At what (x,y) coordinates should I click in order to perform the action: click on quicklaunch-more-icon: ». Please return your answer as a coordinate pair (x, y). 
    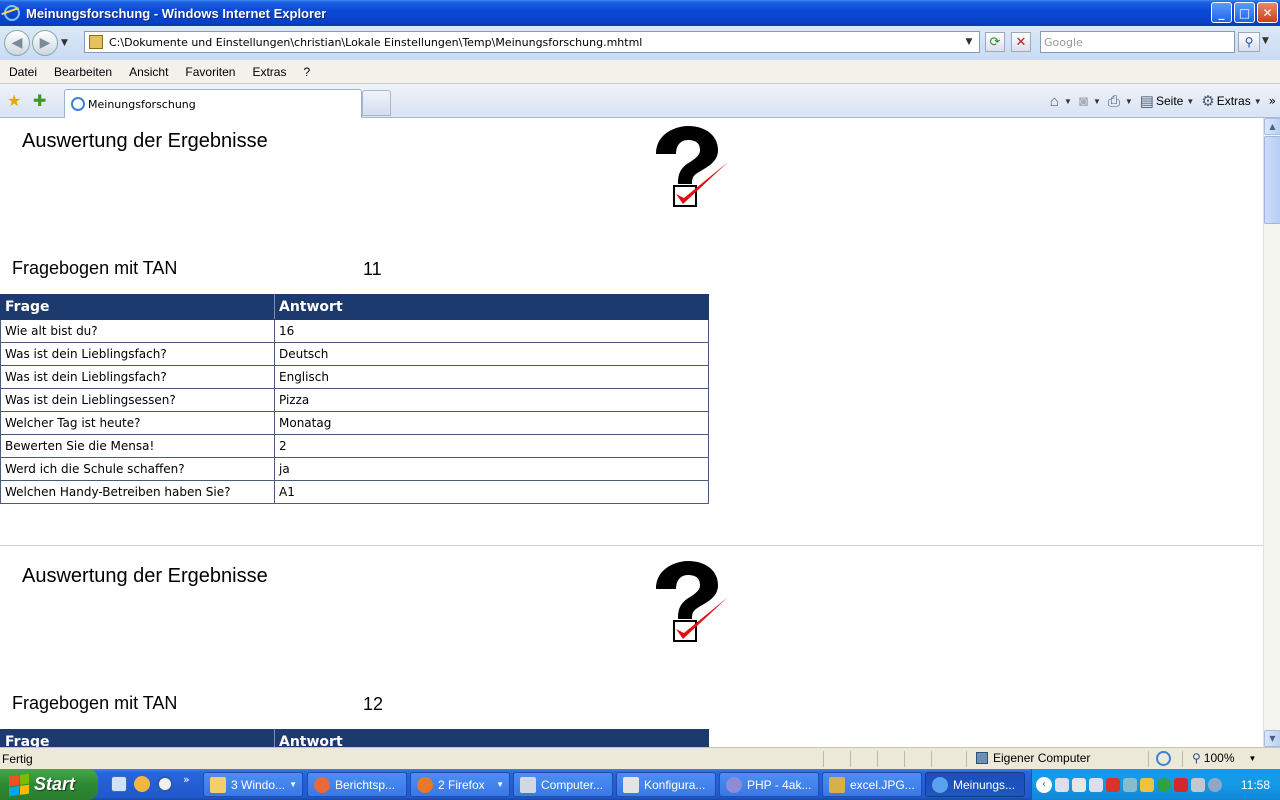
    Looking at the image, I should click on (186, 779).